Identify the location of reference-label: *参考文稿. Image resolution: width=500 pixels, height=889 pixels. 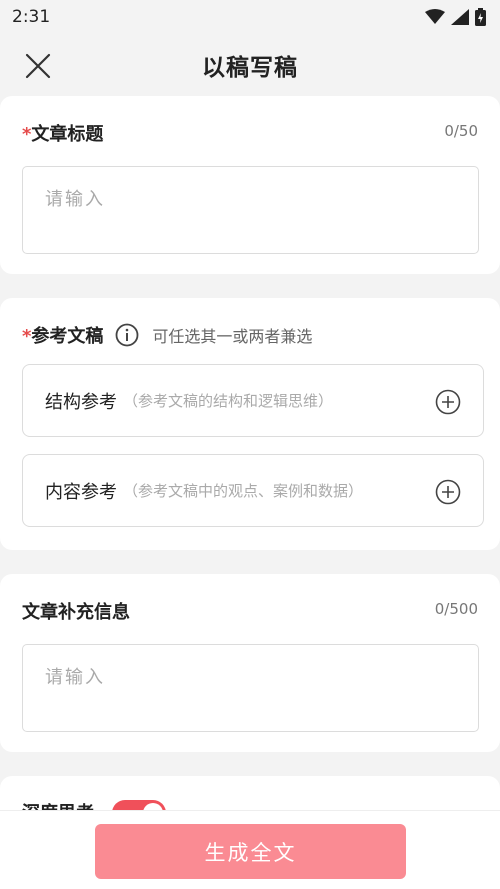
(62, 335).